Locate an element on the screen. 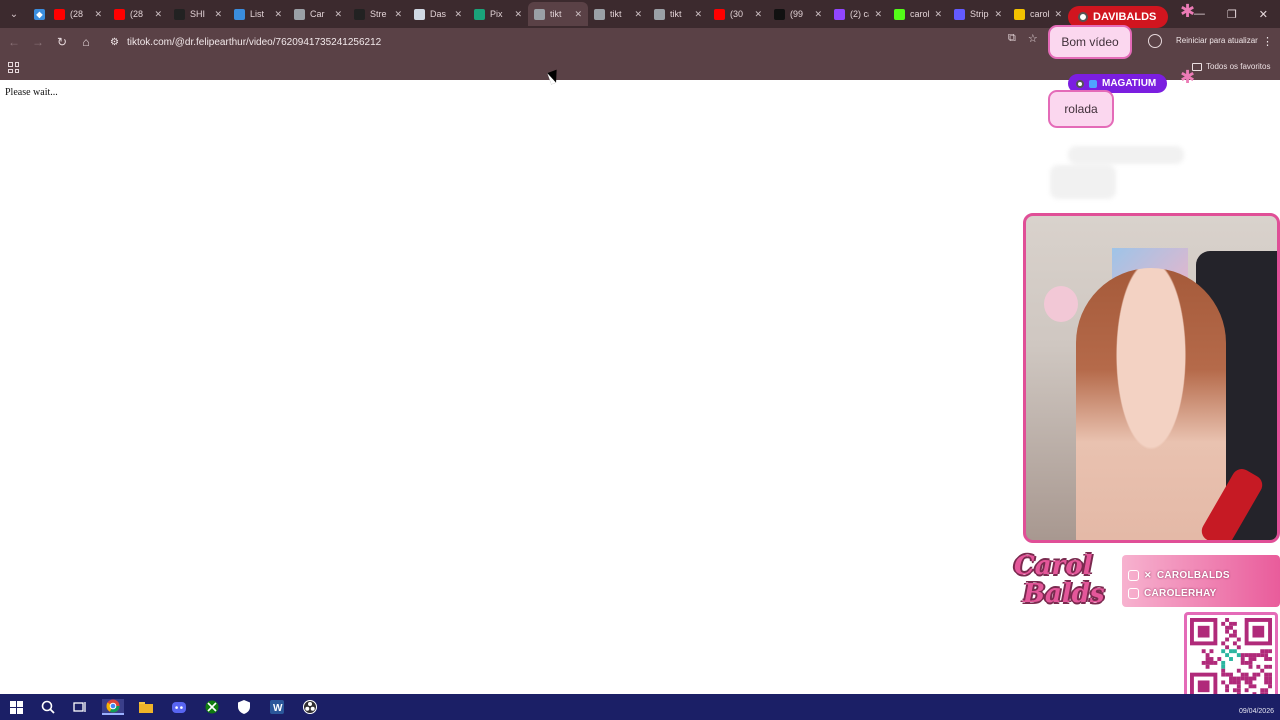 The width and height of the screenshot is (1280, 720). task-view-icon is located at coordinates (80, 707).